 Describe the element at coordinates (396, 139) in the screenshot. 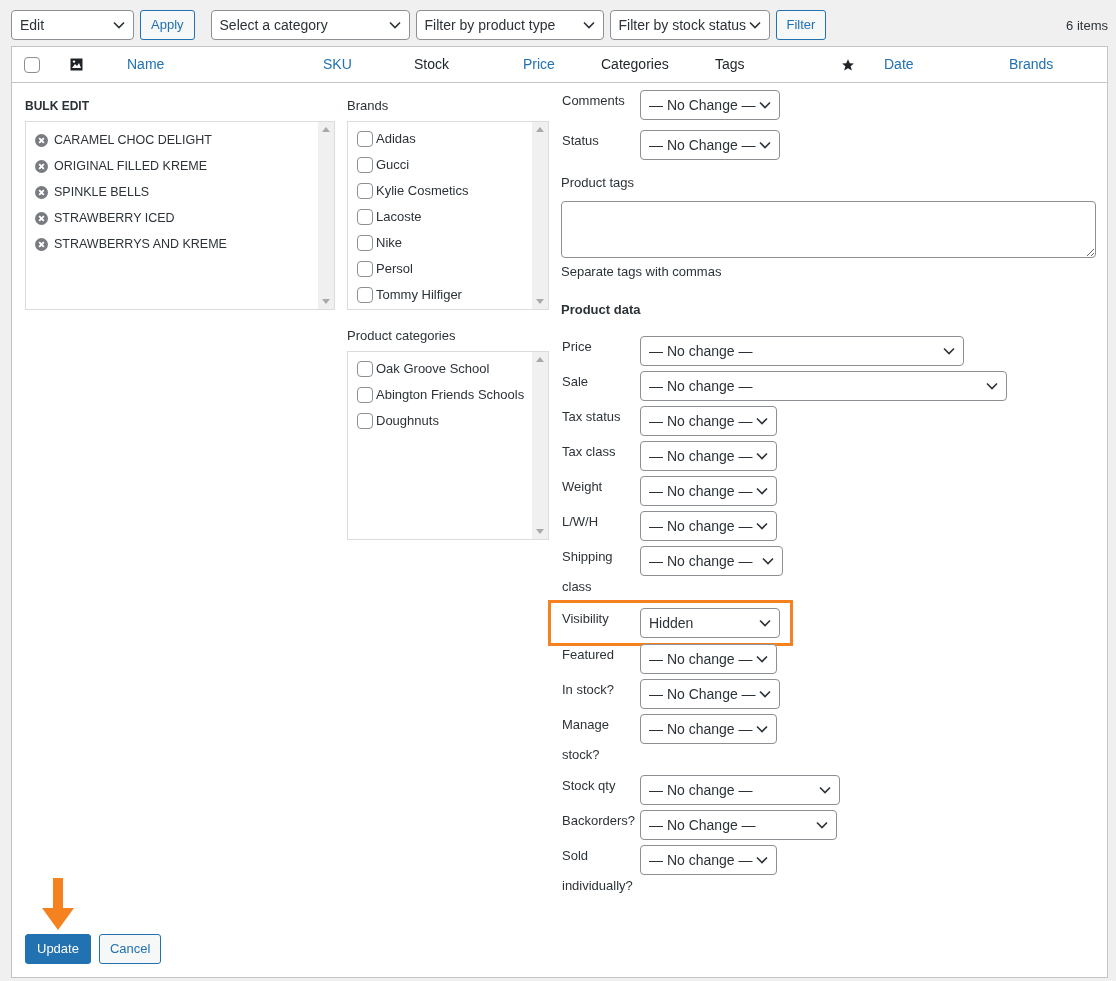

I see `checkbox-label: Adidas` at that location.